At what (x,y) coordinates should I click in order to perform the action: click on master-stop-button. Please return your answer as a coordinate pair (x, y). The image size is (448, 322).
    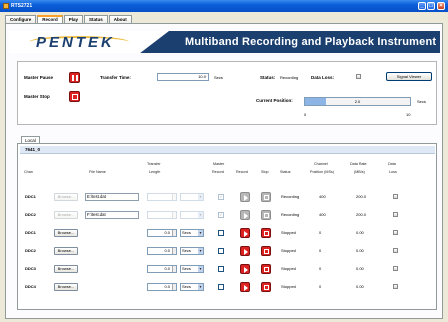
    Looking at the image, I should click on (74, 96).